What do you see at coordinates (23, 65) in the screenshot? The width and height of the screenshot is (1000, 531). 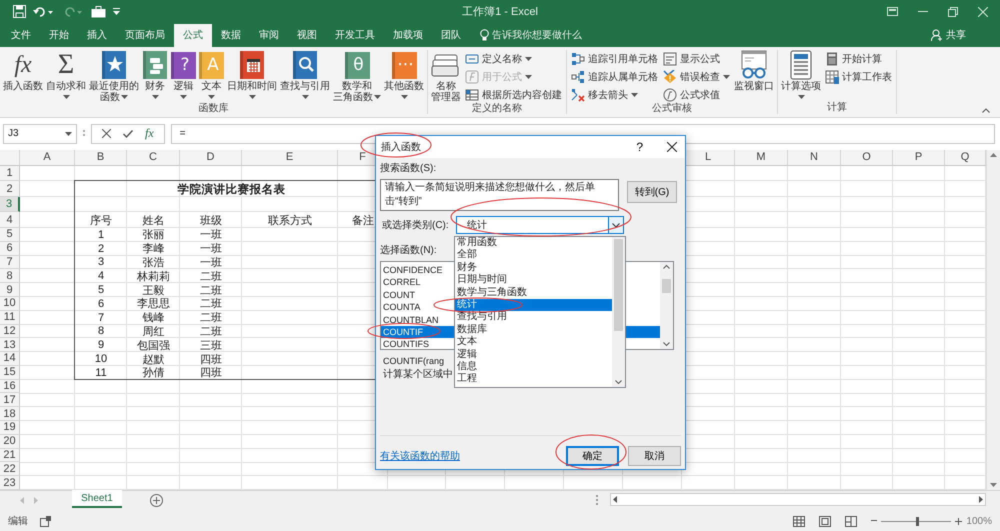 I see `function-icon: fx` at bounding box center [23, 65].